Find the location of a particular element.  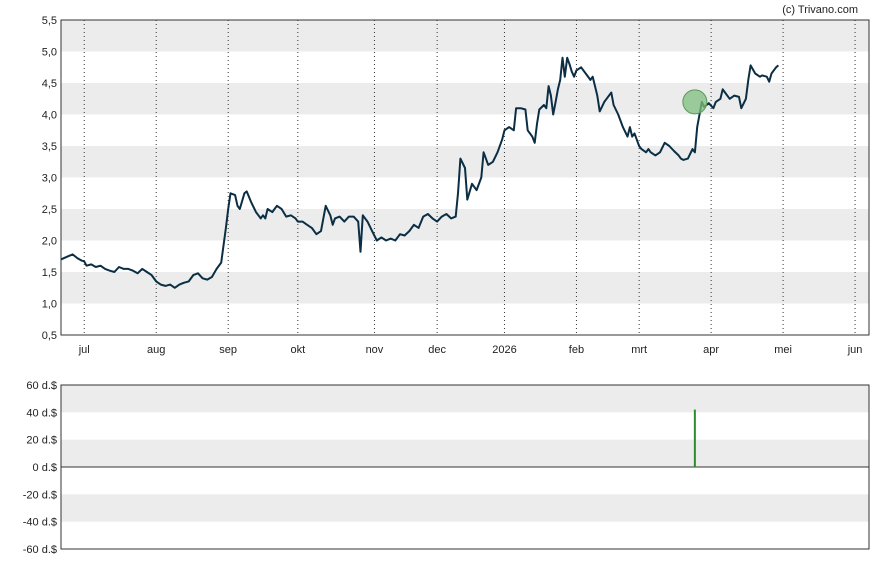

volume-tick-label: -20 d.$ is located at coordinates (40, 495).